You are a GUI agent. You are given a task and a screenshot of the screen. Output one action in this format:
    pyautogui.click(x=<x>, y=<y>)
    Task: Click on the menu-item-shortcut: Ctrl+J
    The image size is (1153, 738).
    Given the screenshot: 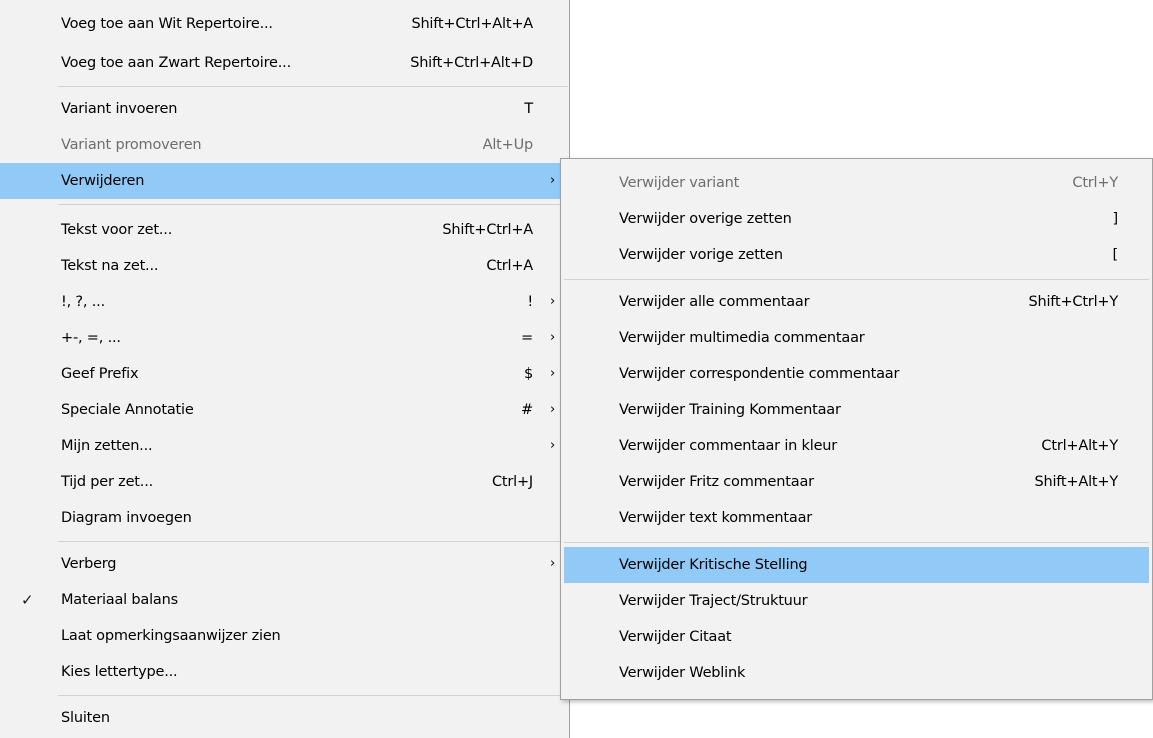 What is the action you would take?
    pyautogui.click(x=512, y=482)
    